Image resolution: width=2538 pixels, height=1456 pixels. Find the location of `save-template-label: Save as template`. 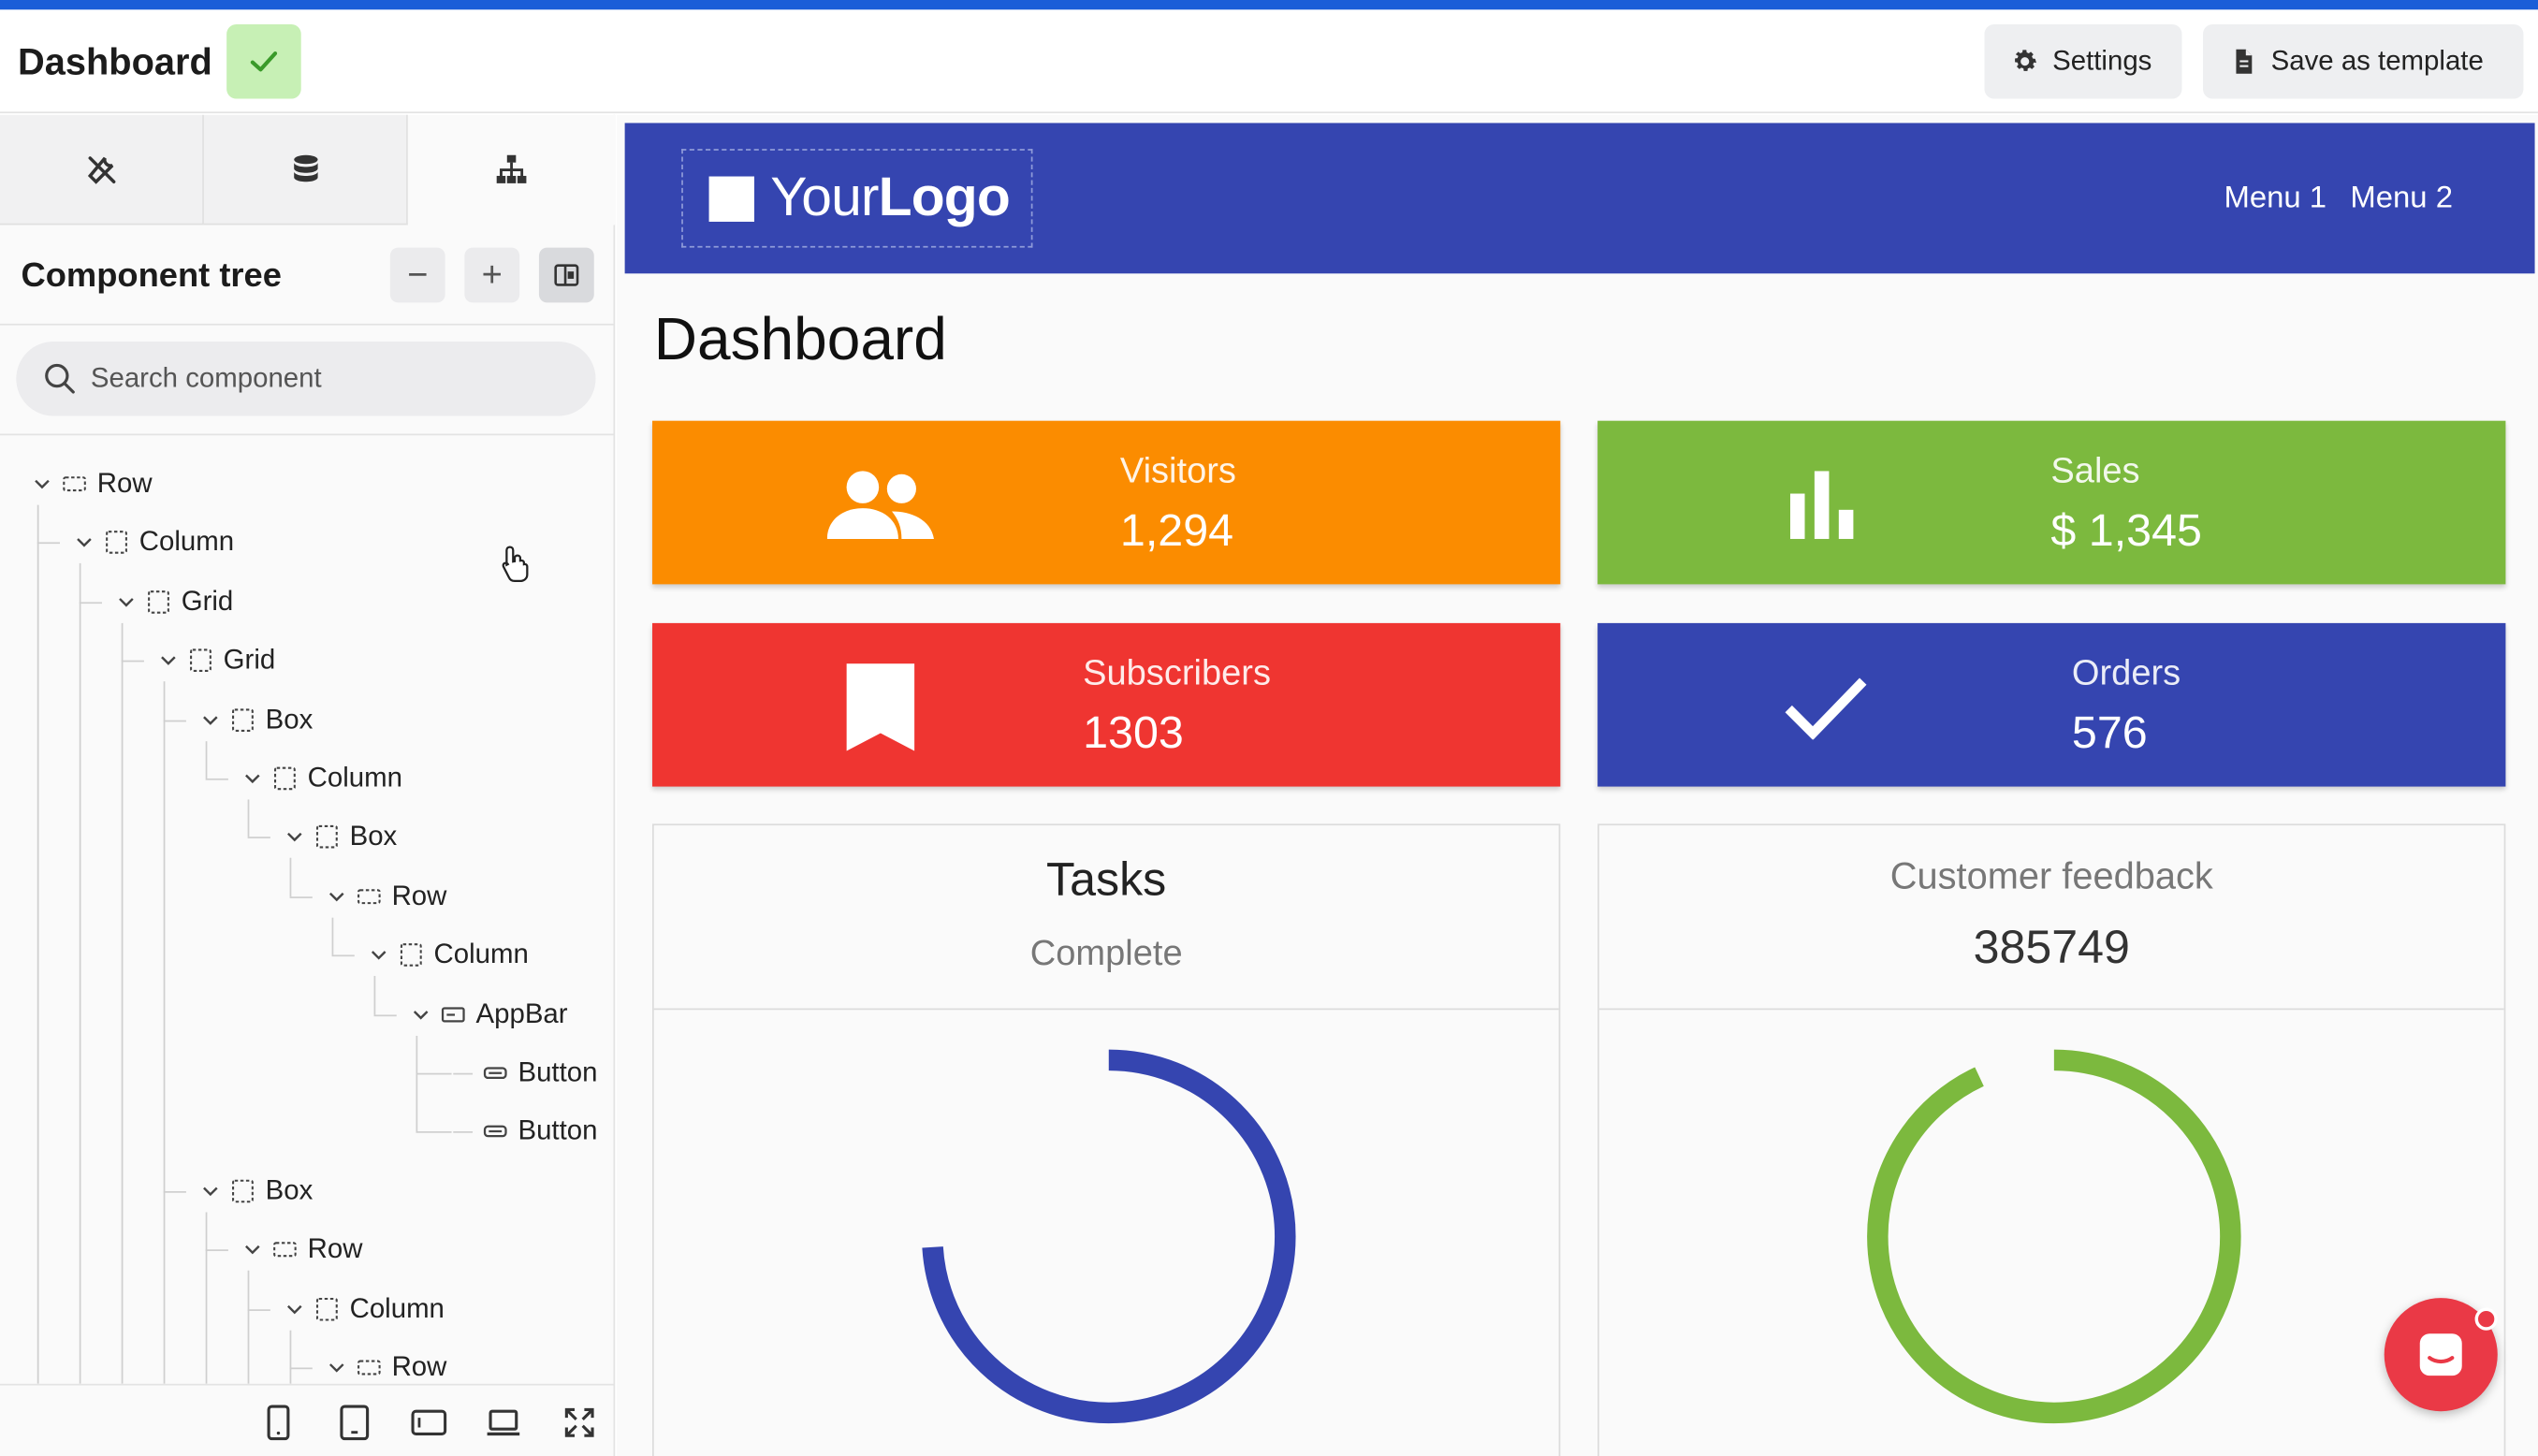

save-template-label: Save as template is located at coordinates (2377, 61).